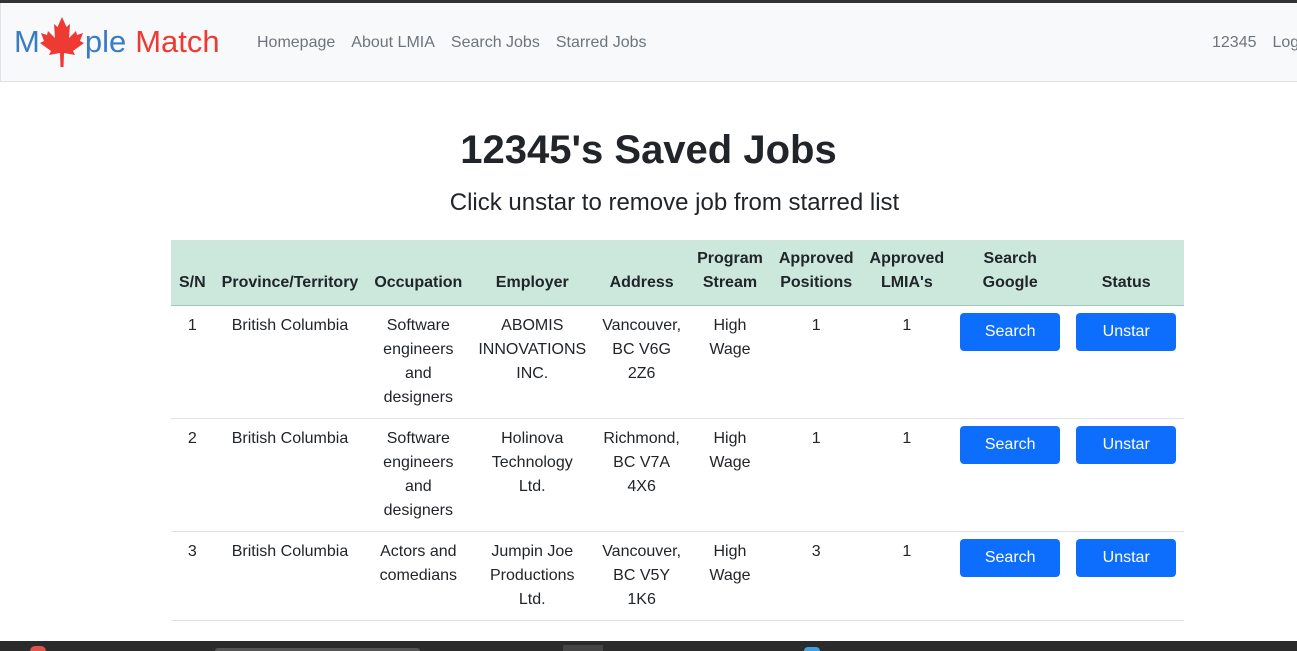 This screenshot has width=1297, height=651. What do you see at coordinates (642, 551) in the screenshot?
I see `cell-line: Vancouver,` at bounding box center [642, 551].